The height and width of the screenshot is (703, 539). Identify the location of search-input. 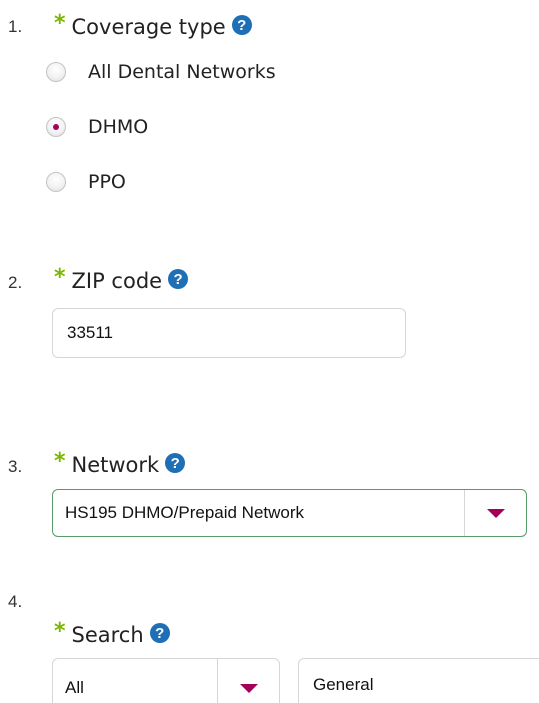
(418, 680).